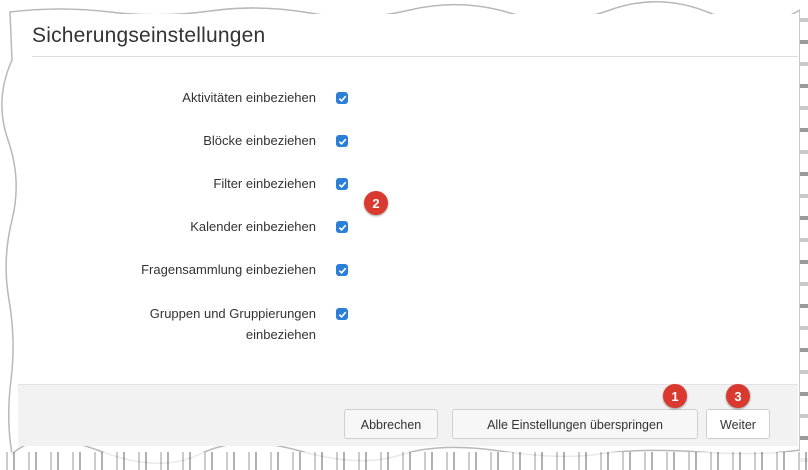  What do you see at coordinates (228, 269) in the screenshot?
I see `setting-label: Fragensammlung einbeziehen` at bounding box center [228, 269].